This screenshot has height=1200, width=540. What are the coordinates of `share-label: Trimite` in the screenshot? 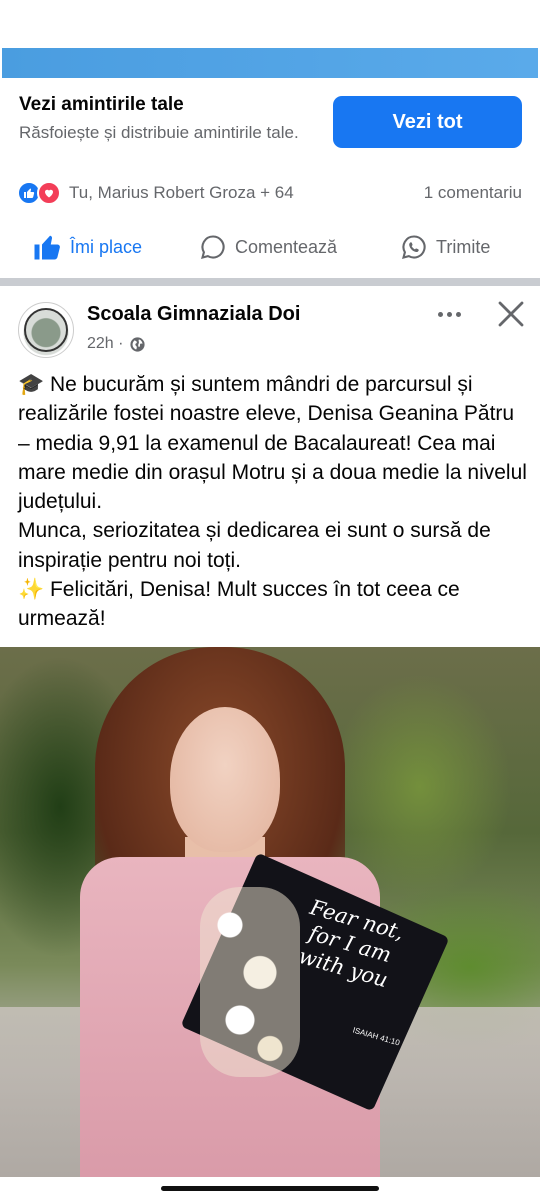 It's located at (463, 246).